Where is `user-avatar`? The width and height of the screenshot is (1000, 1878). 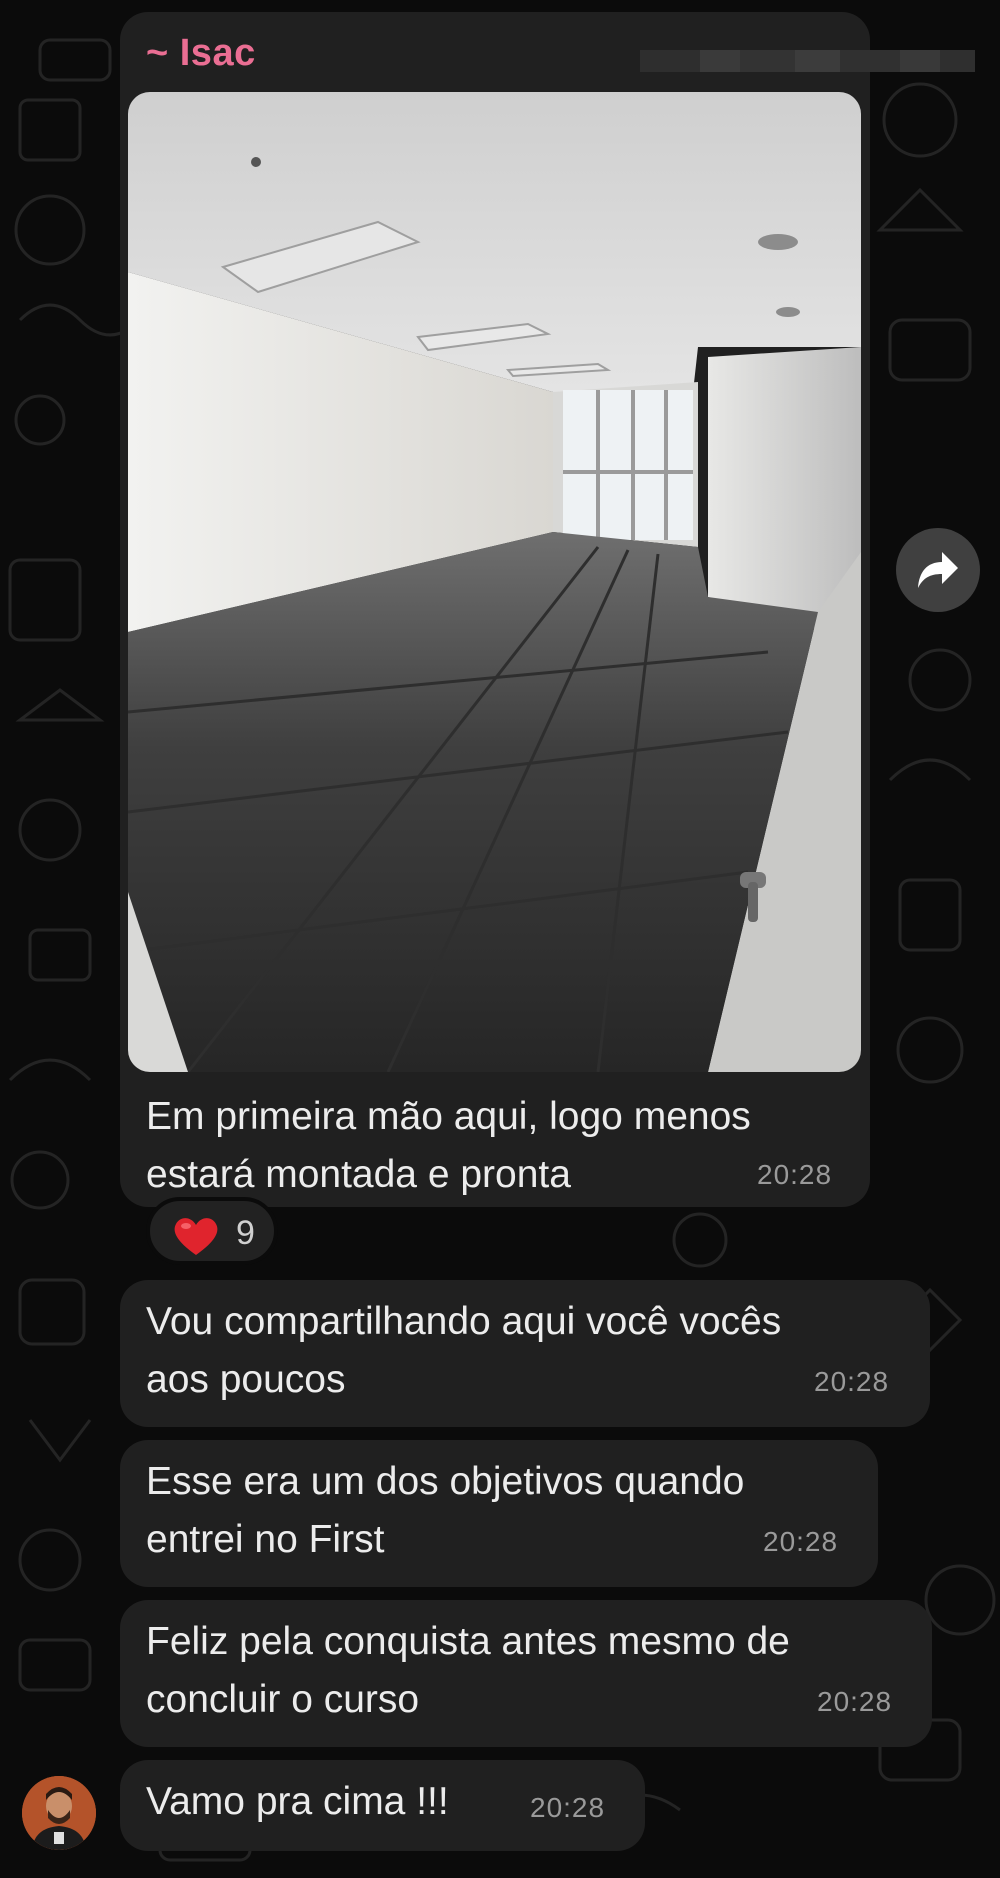
user-avatar is located at coordinates (59, 1813).